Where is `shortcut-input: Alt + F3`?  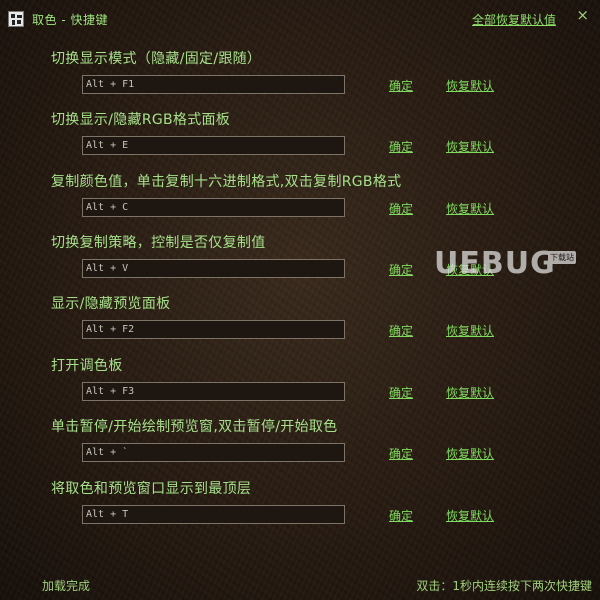
shortcut-input: Alt + F3 is located at coordinates (213, 391).